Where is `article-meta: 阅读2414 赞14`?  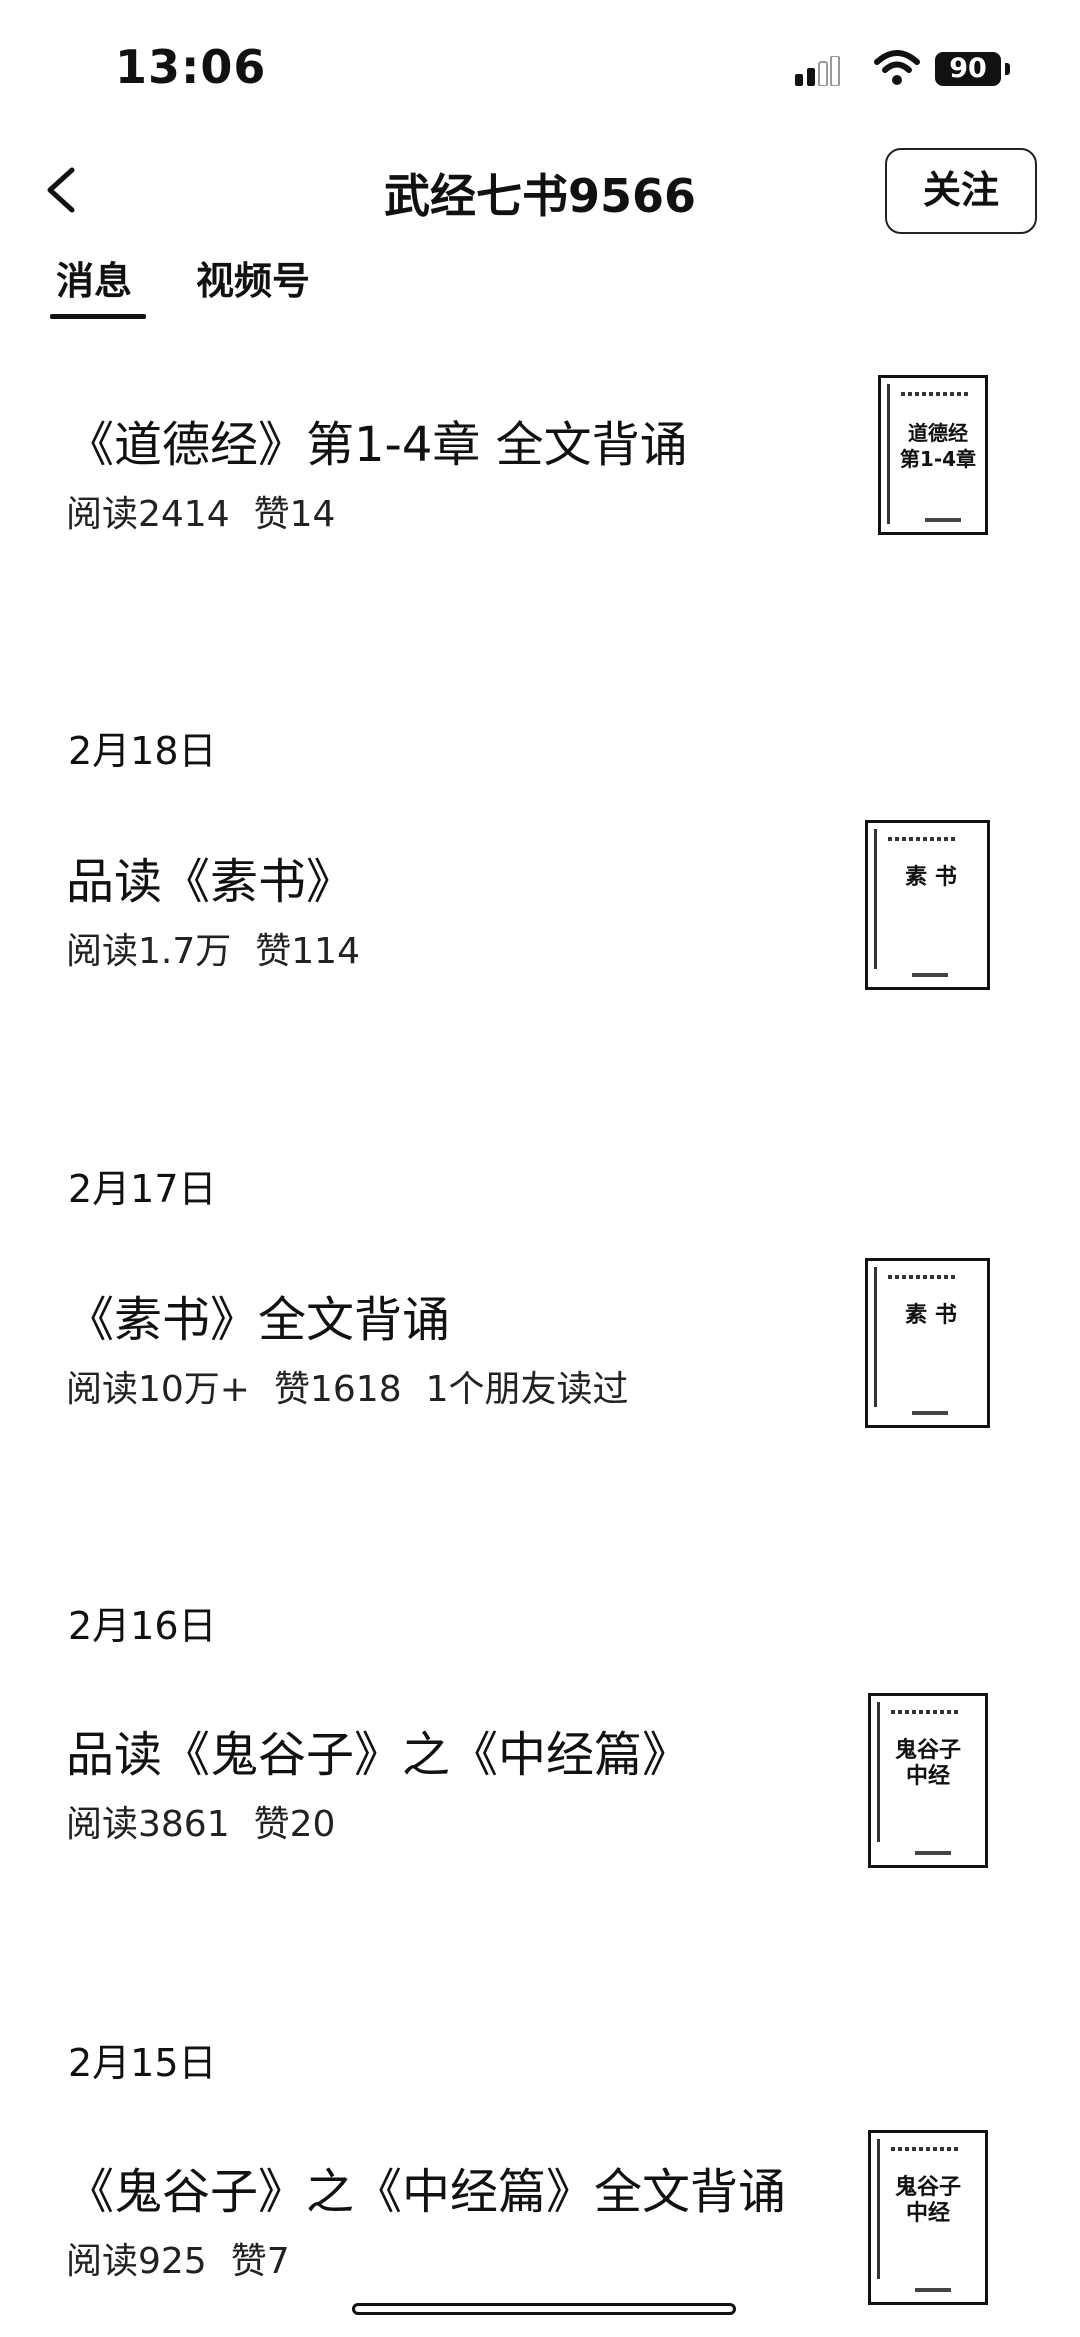
article-meta: 阅读2414 赞14 is located at coordinates (200, 511).